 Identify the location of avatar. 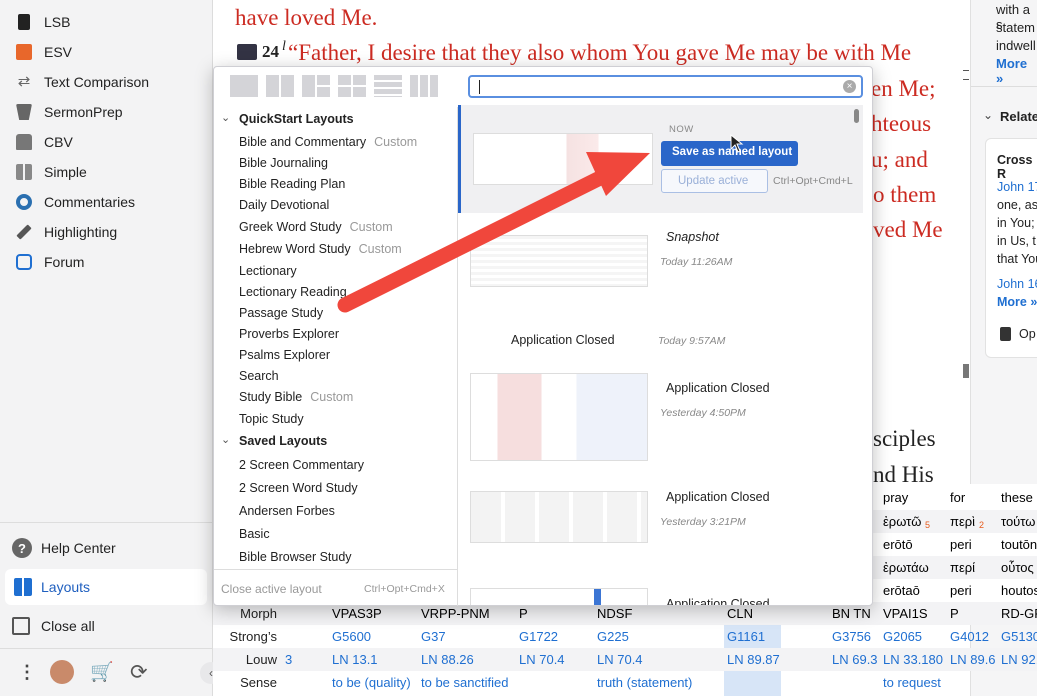
(62, 672).